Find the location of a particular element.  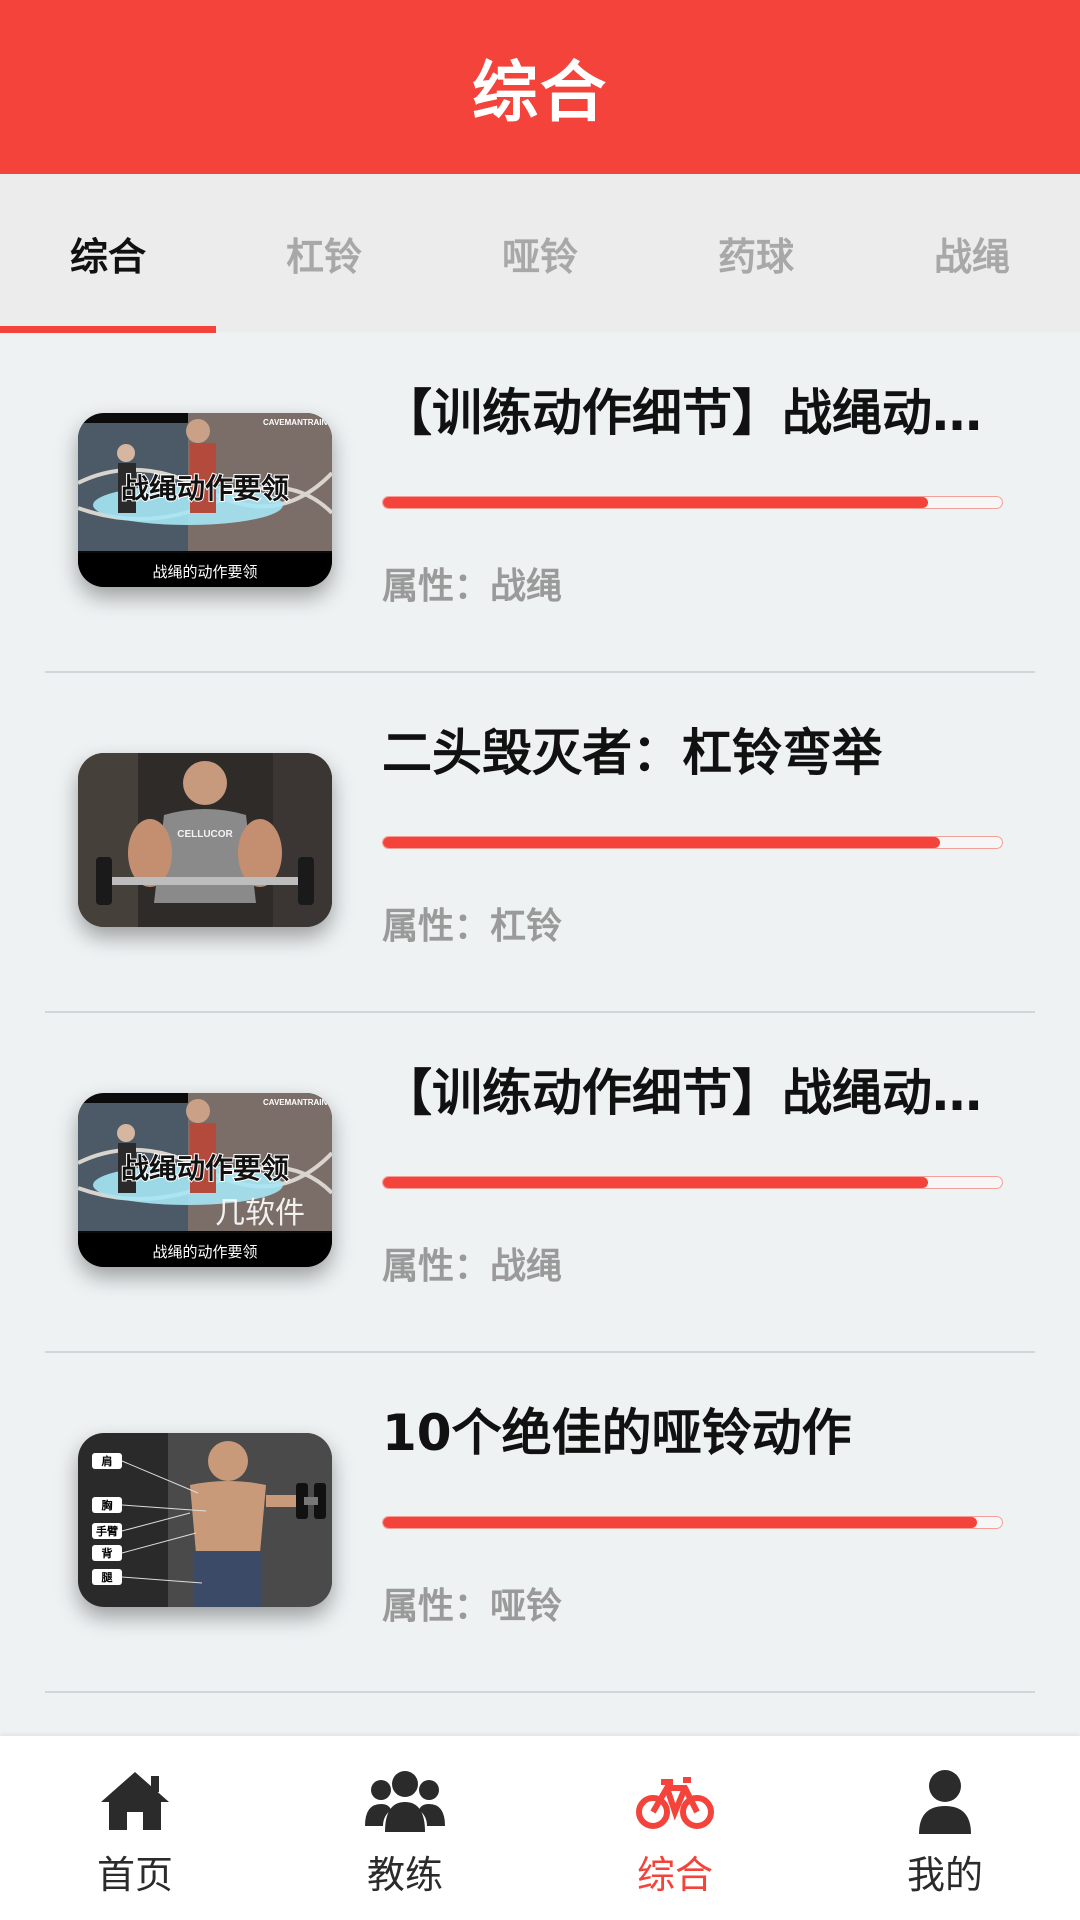

thumb-label: 腿 is located at coordinates (108, 1577).